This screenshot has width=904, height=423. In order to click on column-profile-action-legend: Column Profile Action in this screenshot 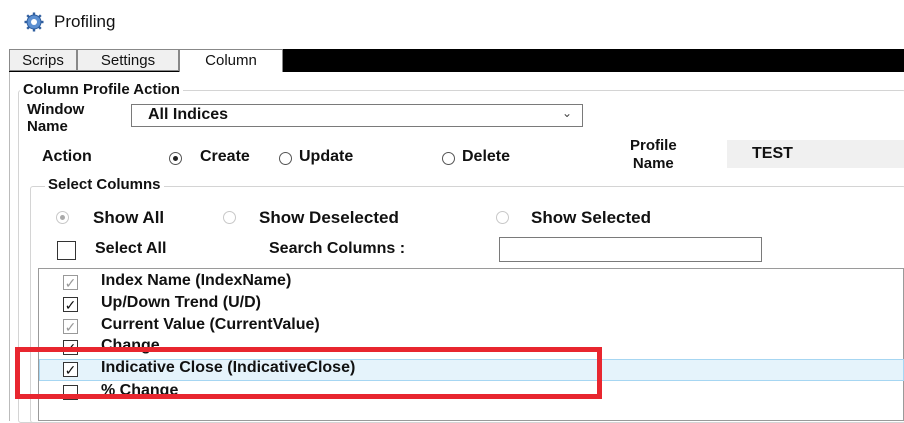, I will do `click(101, 89)`.